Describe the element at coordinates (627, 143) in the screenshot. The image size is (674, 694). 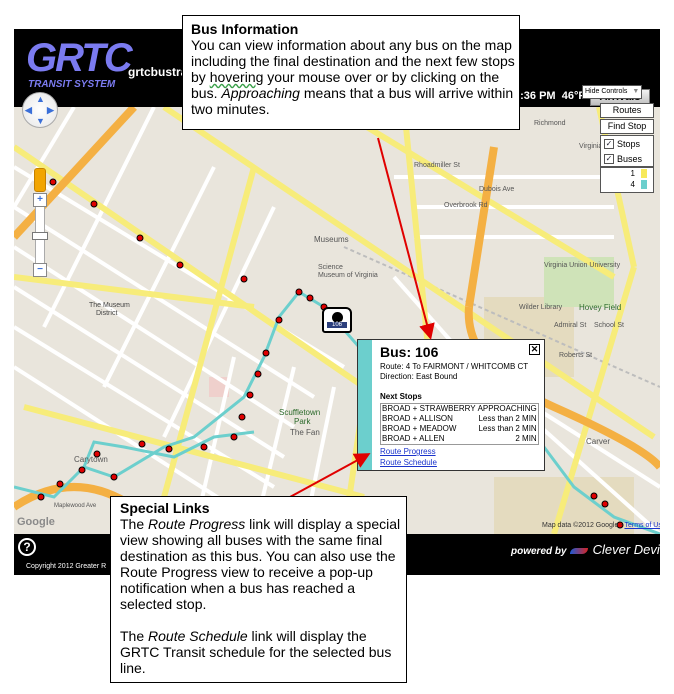
I see `stops-toggle: ✓ Stops` at that location.